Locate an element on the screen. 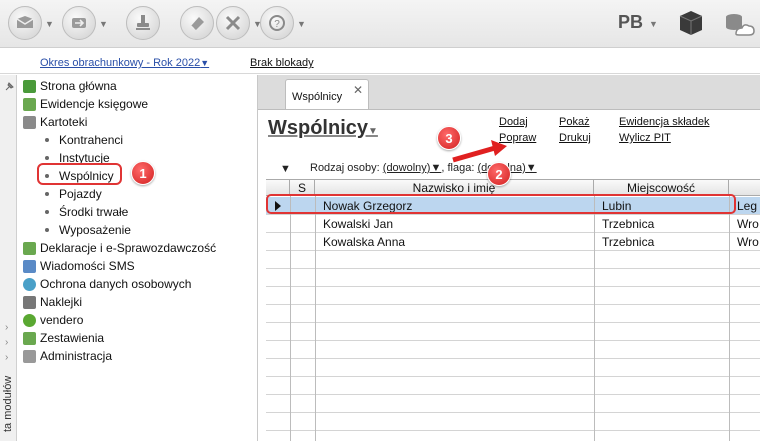 The image size is (760, 441). sidebar-item-sms: Wiadomości SMS is located at coordinates (79, 266).